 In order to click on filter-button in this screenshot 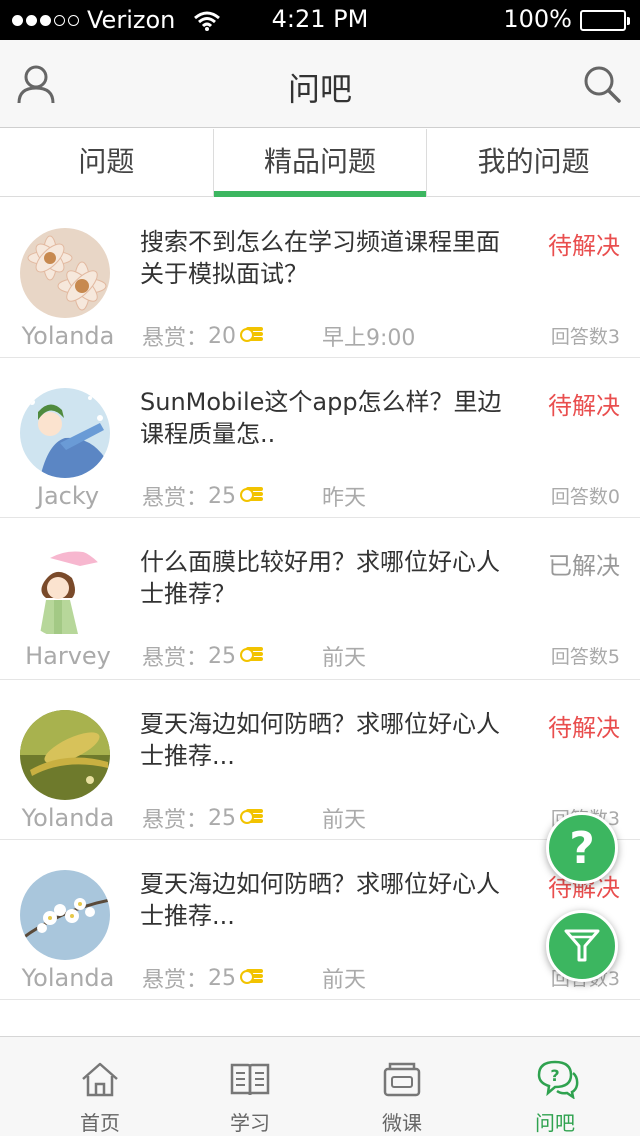, I will do `click(582, 946)`.